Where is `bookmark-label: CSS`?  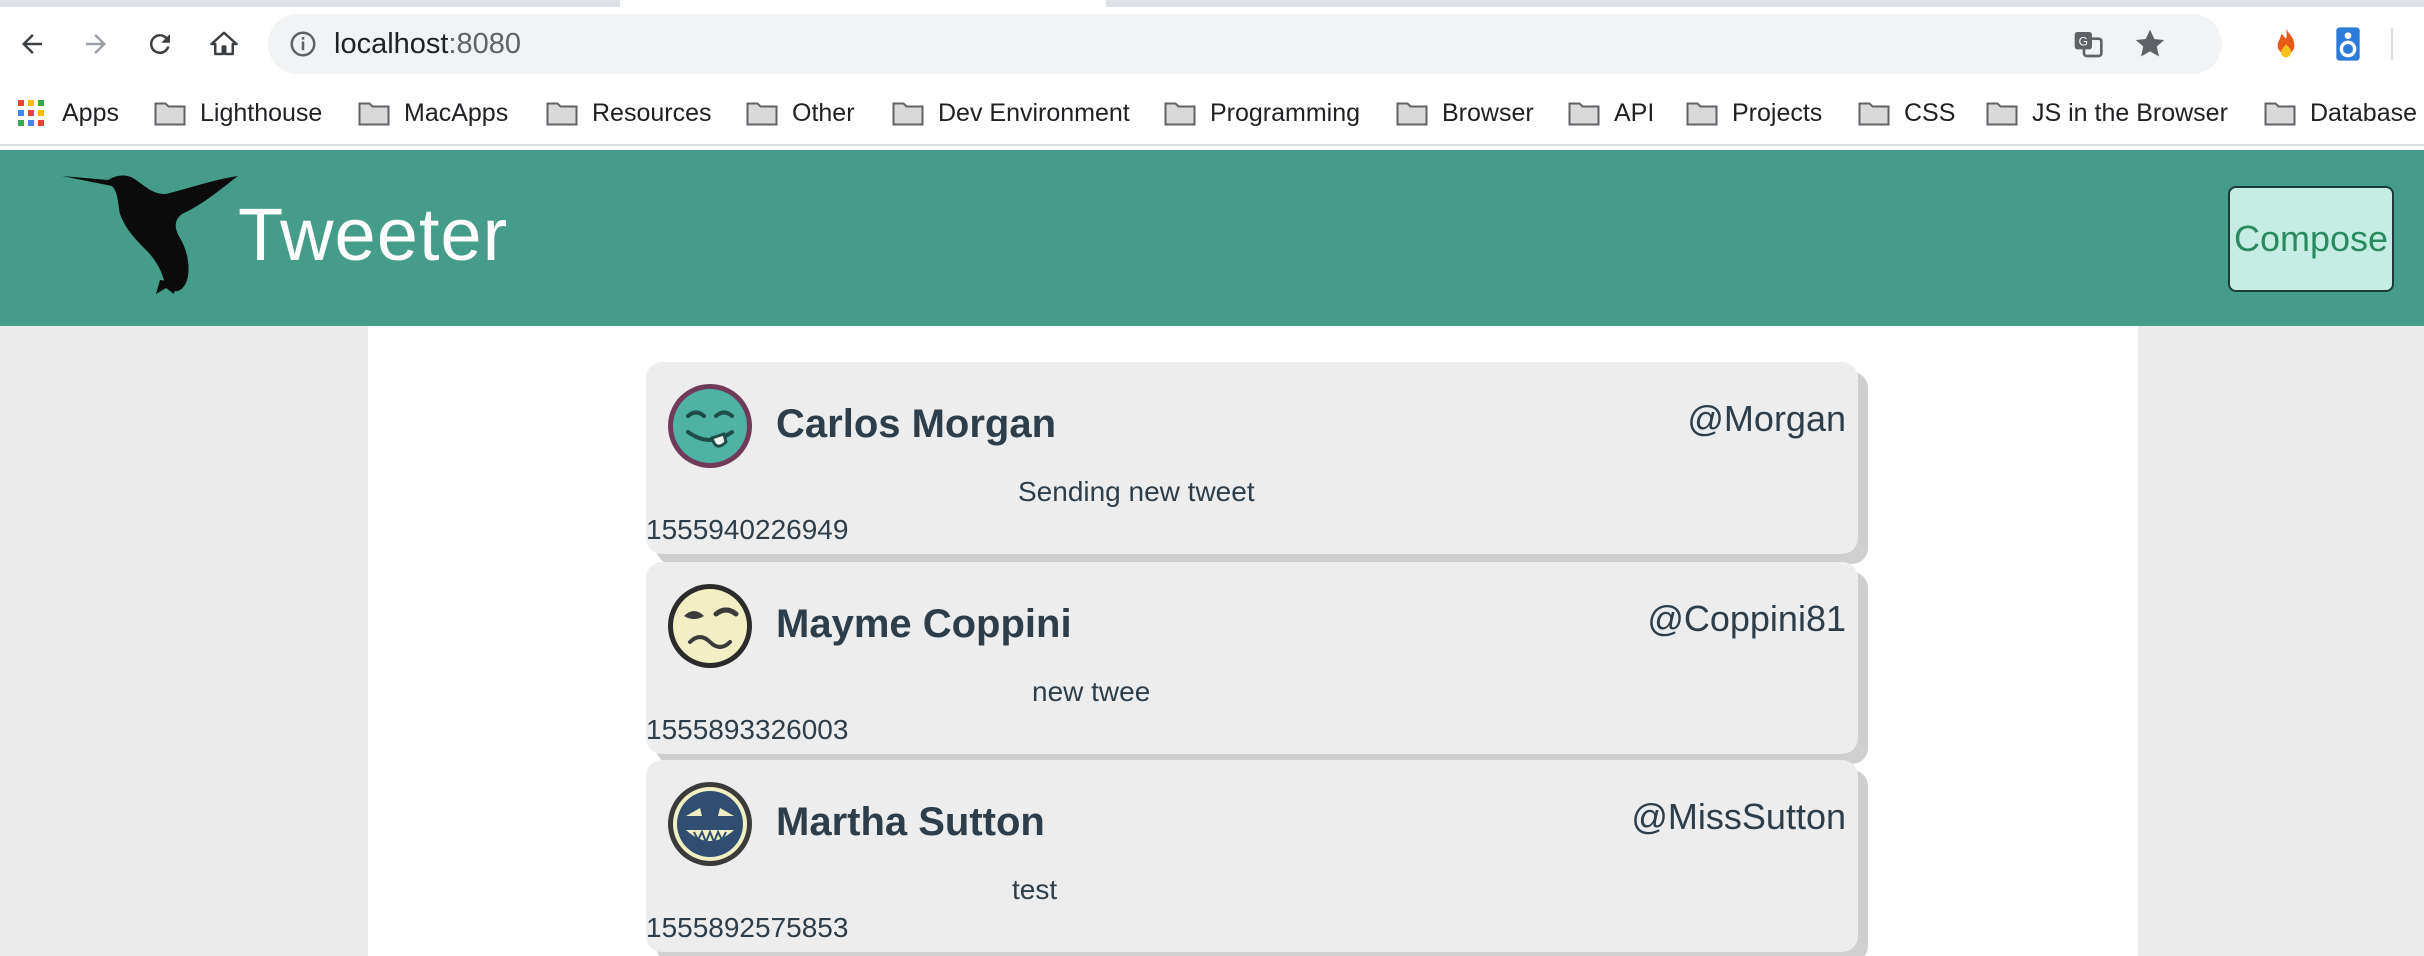
bookmark-label: CSS is located at coordinates (1930, 112).